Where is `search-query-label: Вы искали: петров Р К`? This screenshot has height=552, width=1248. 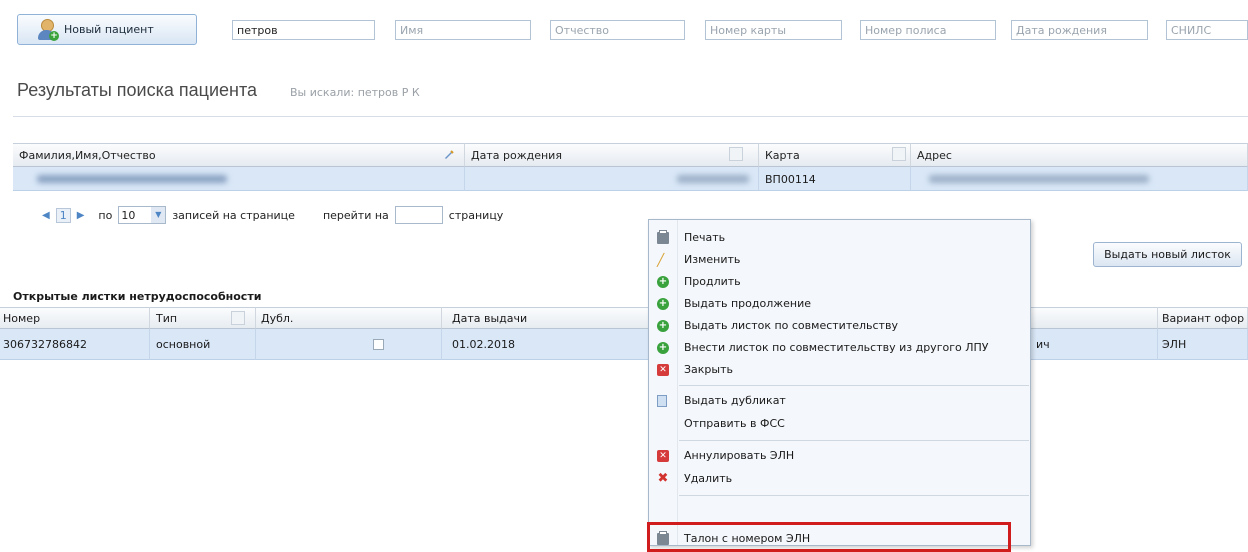
search-query-label: Вы искали: петров Р К is located at coordinates (355, 92).